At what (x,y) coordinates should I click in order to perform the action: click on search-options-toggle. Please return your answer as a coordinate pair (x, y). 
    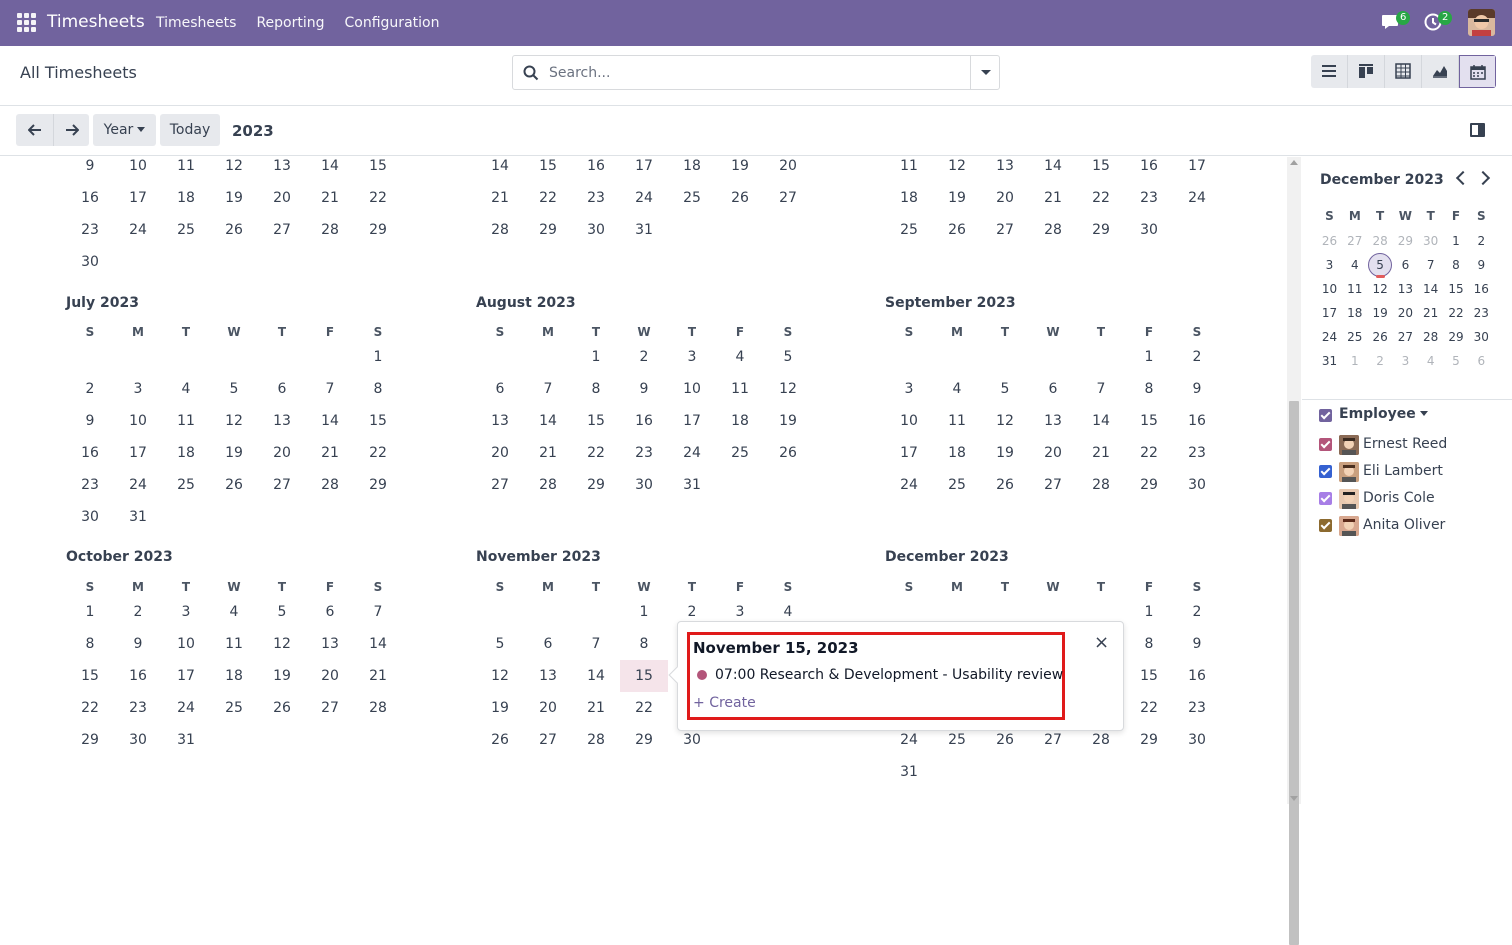
    Looking at the image, I should click on (984, 72).